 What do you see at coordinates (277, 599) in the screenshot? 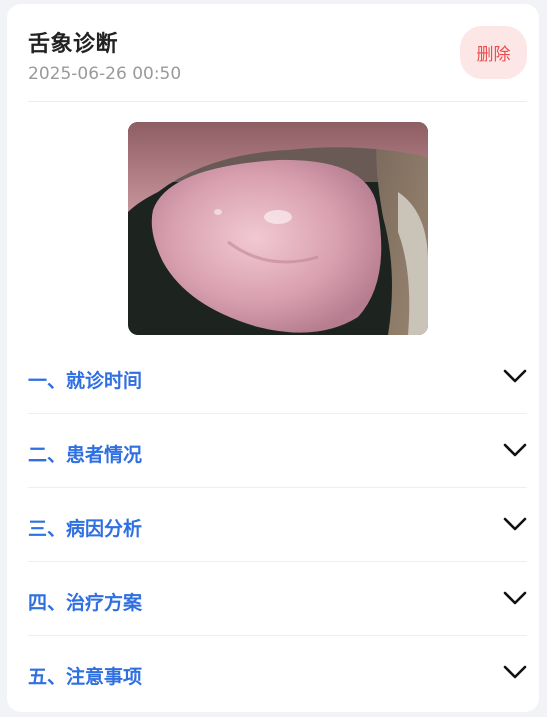
I see `section-treatment-plan: 四、治疗方案` at bounding box center [277, 599].